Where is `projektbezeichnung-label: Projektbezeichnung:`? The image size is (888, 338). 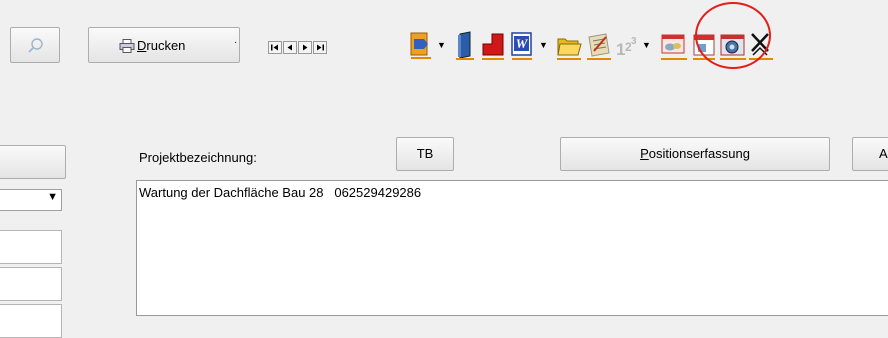
projektbezeichnung-label: Projektbezeichnung: is located at coordinates (198, 157).